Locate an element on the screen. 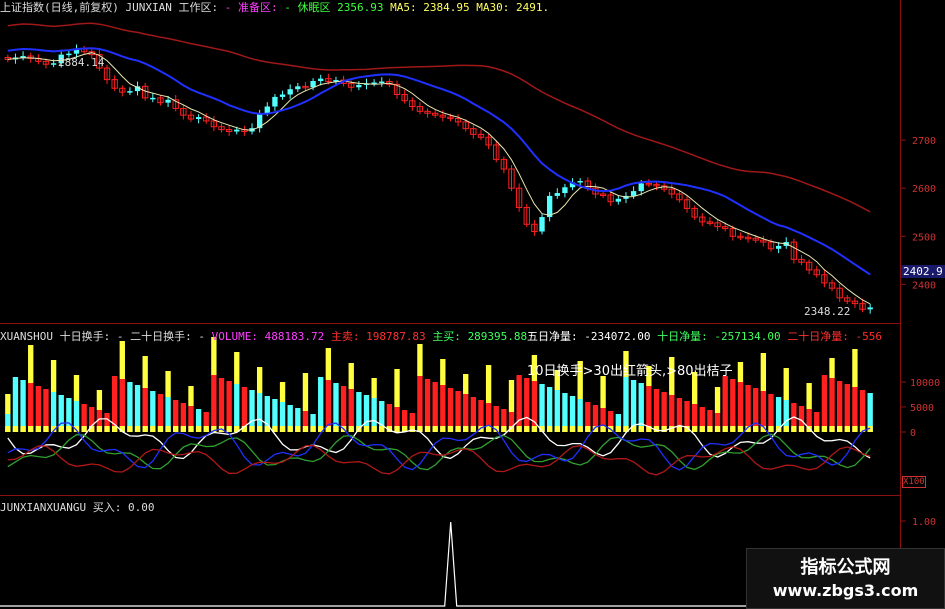 This screenshot has width=945, height=609. watermark-logo: 指标公式网 www.zbgs3.com is located at coordinates (845, 578).